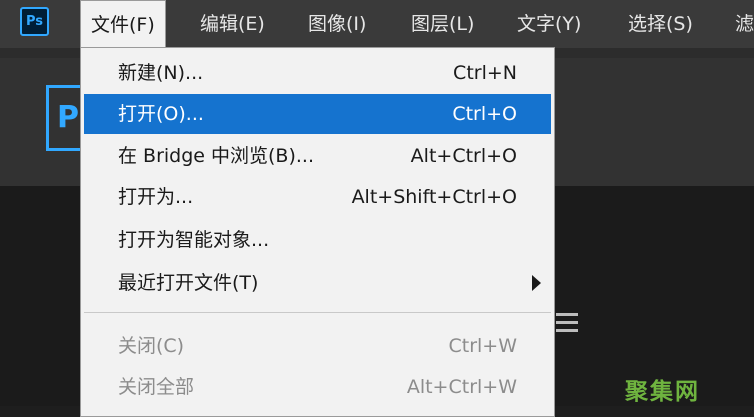 Image resolution: width=754 pixels, height=417 pixels. What do you see at coordinates (317, 346) in the screenshot?
I see `menu-item-close: 关闭(C) Ctrl+W` at bounding box center [317, 346].